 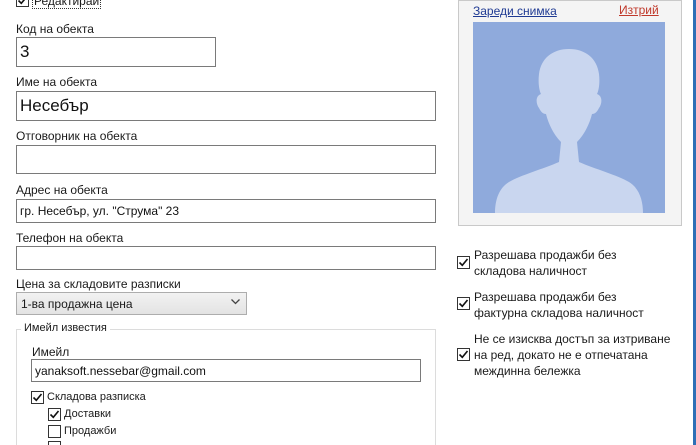 I want to click on edit-checkbox, so click(x=22, y=3).